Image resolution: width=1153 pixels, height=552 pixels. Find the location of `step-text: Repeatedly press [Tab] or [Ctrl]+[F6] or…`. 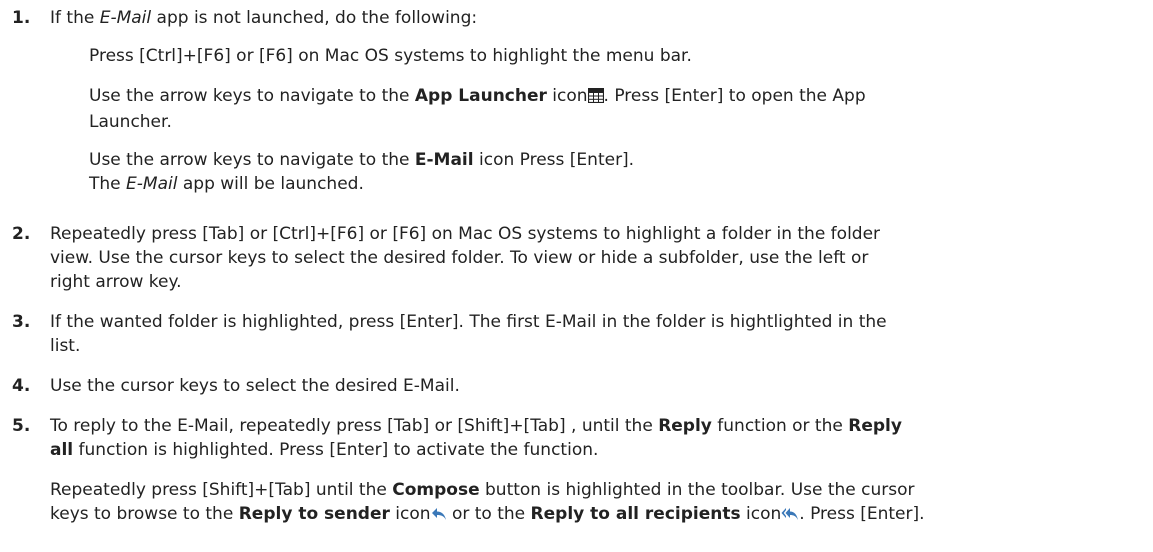

step-text: Repeatedly press [Tab] or [Ctrl]+[F6] or… is located at coordinates (465, 258).